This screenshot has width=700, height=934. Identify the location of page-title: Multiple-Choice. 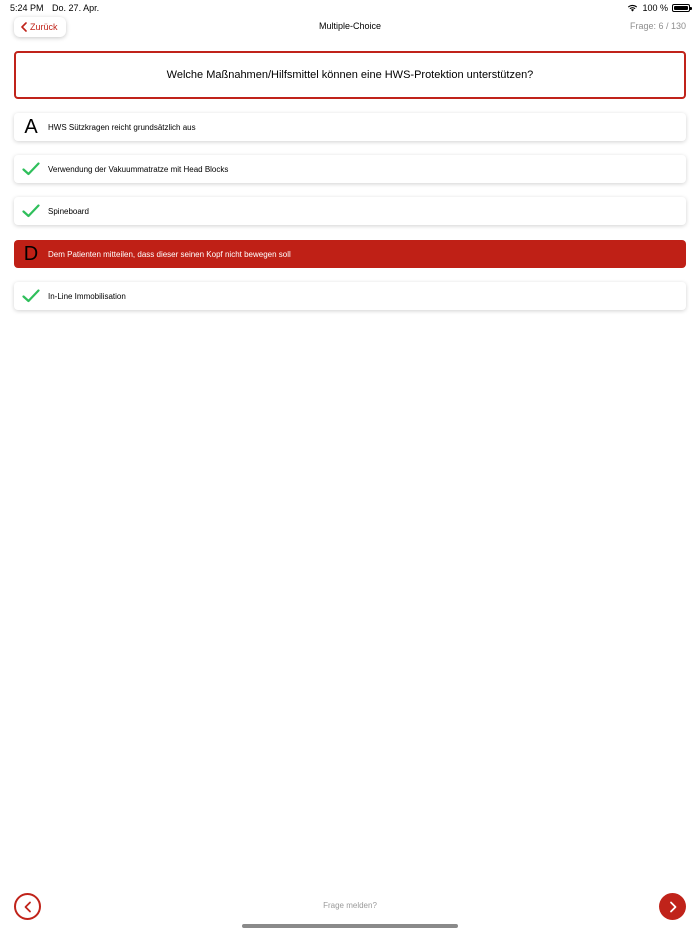
(350, 26).